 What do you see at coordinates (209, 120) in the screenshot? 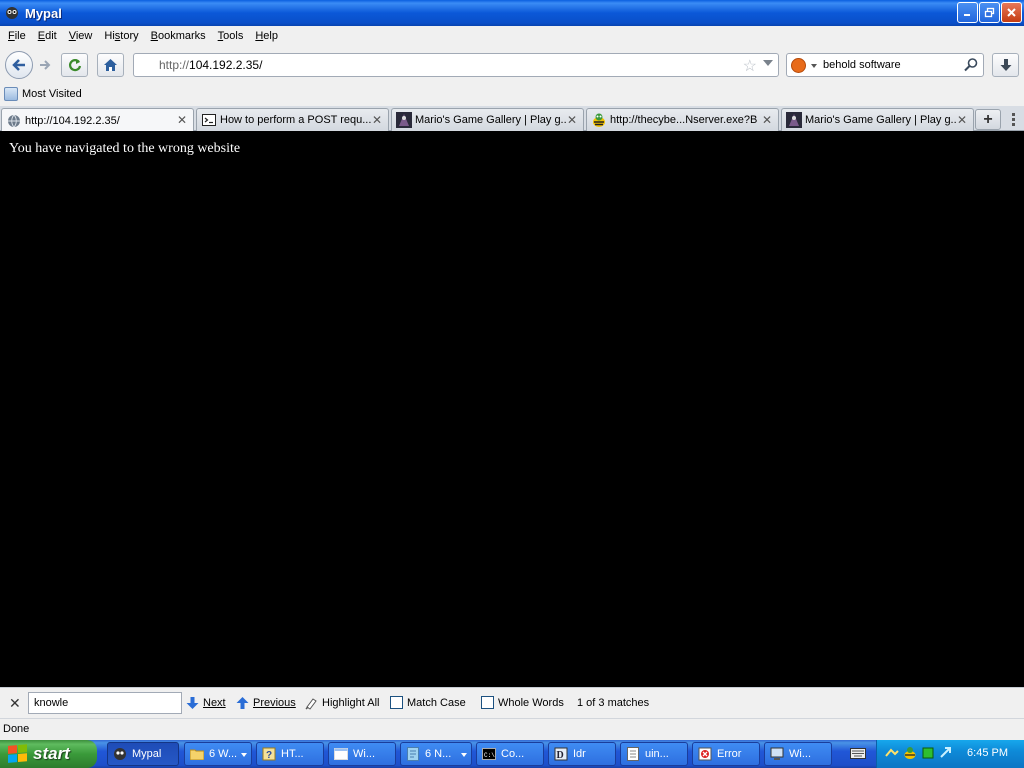
I see `terminal-icon` at bounding box center [209, 120].